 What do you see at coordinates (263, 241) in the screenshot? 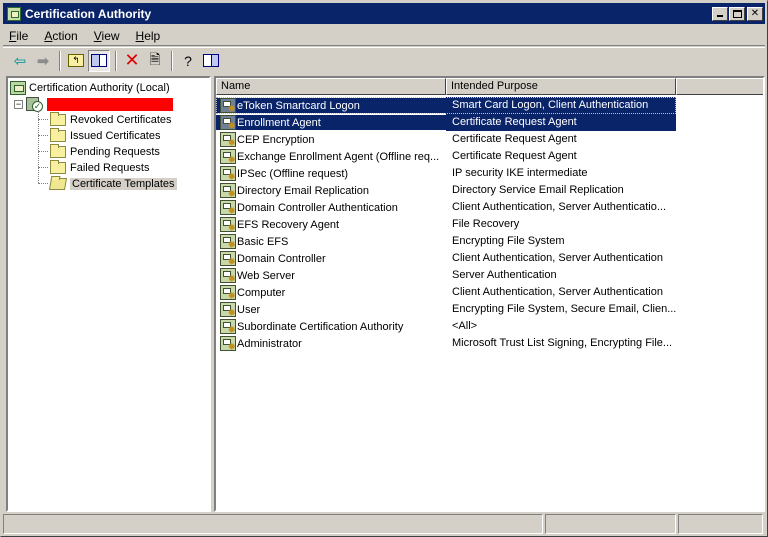
I see `template-name: Basic EFS` at bounding box center [263, 241].